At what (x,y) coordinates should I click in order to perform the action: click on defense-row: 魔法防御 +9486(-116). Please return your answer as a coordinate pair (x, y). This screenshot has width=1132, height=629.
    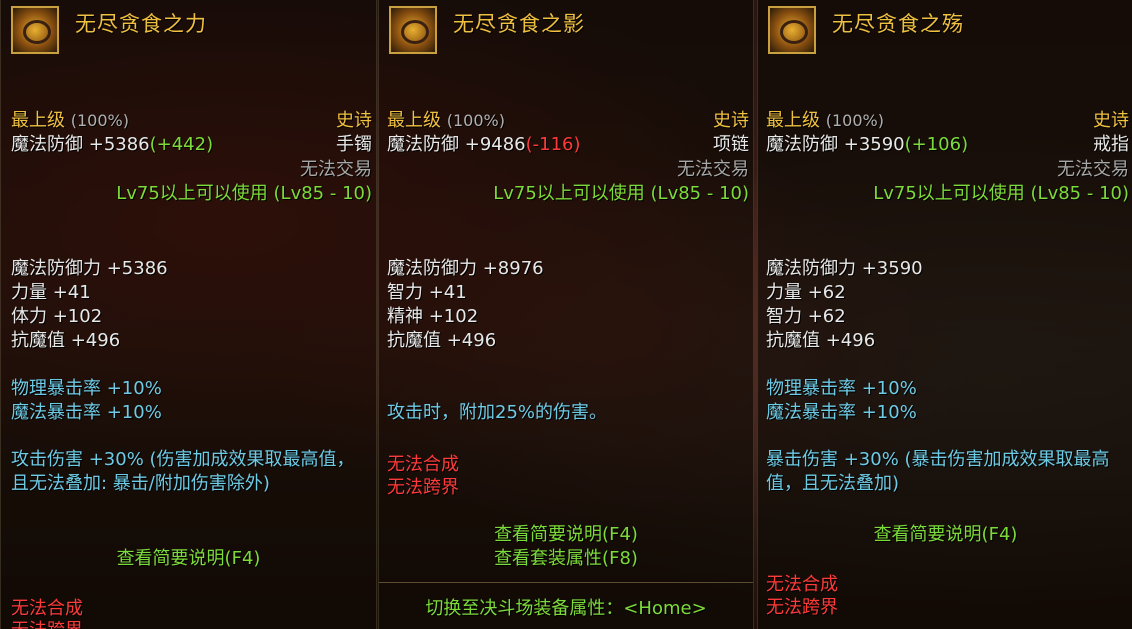
    Looking at the image, I should click on (484, 143).